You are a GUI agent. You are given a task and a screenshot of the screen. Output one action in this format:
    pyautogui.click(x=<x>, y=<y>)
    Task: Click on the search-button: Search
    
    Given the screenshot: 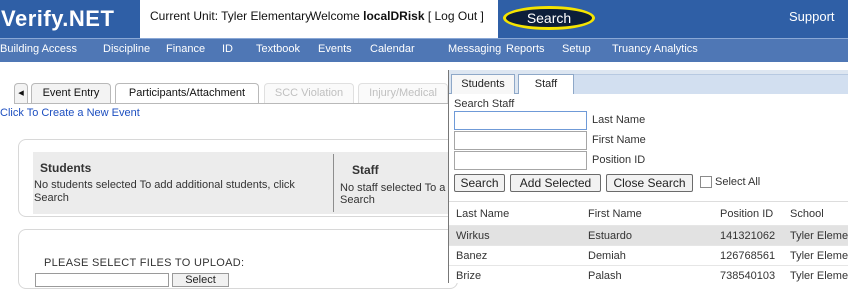 What is the action you would take?
    pyautogui.click(x=549, y=18)
    